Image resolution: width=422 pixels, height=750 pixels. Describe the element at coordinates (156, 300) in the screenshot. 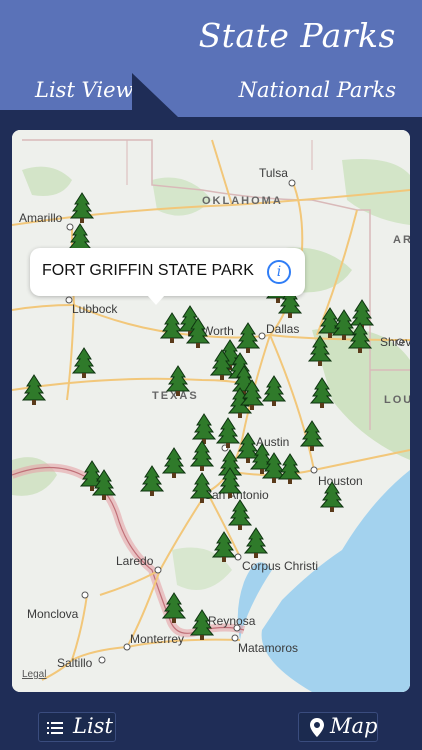

I see `callout-pointer` at that location.